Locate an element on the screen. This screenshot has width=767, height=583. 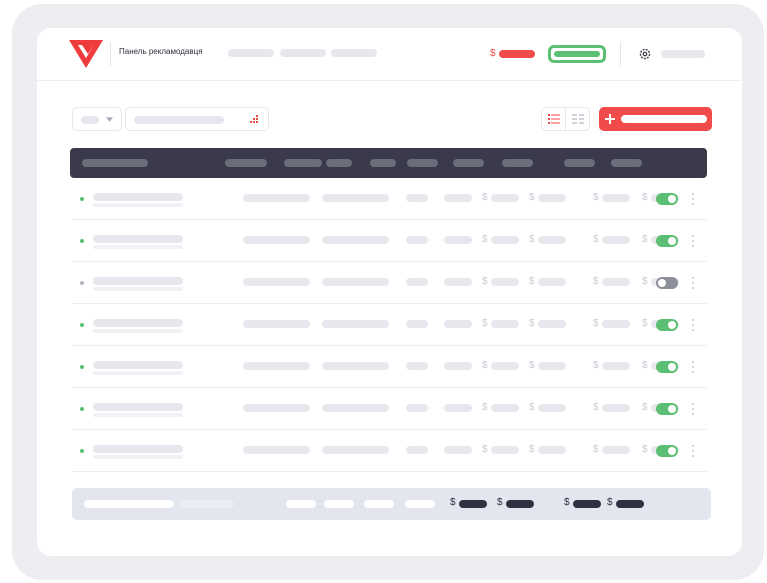
add-campaign-button is located at coordinates (655, 119).